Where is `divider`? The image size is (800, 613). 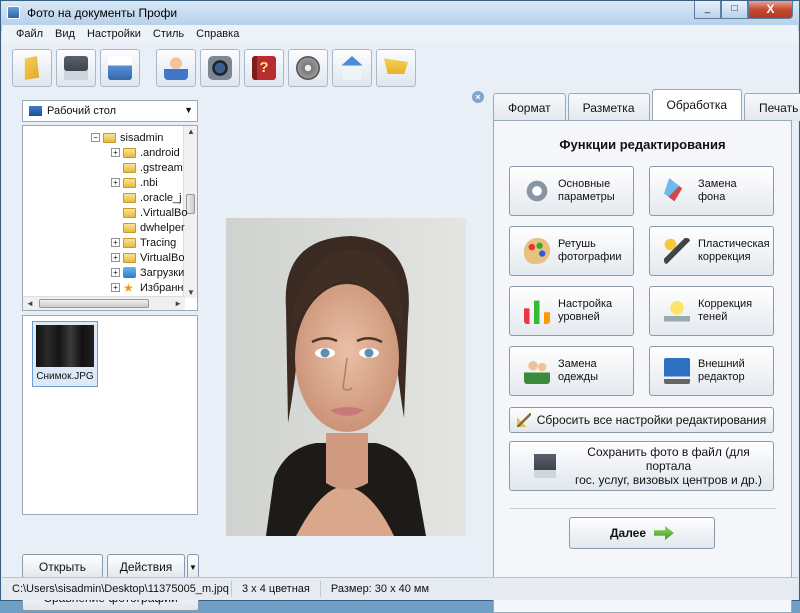
divider is located at coordinates (643, 508).